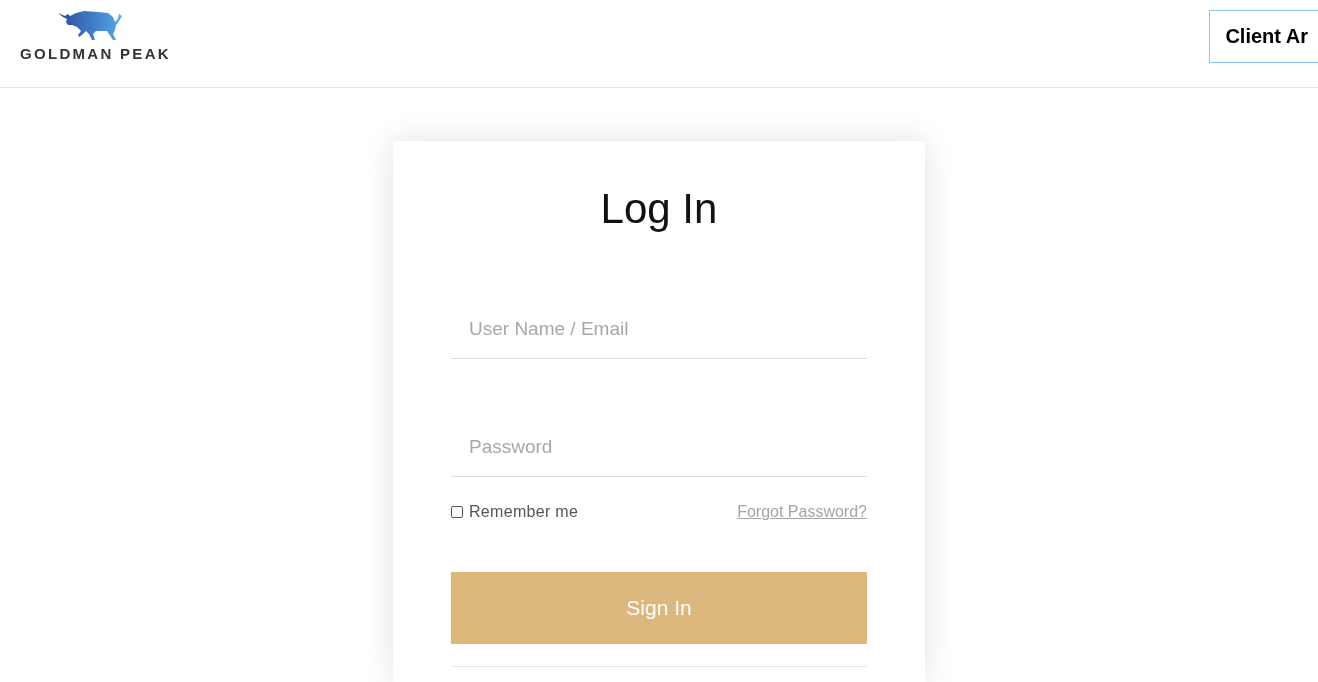  I want to click on sign-in-button: Sign In, so click(659, 608).